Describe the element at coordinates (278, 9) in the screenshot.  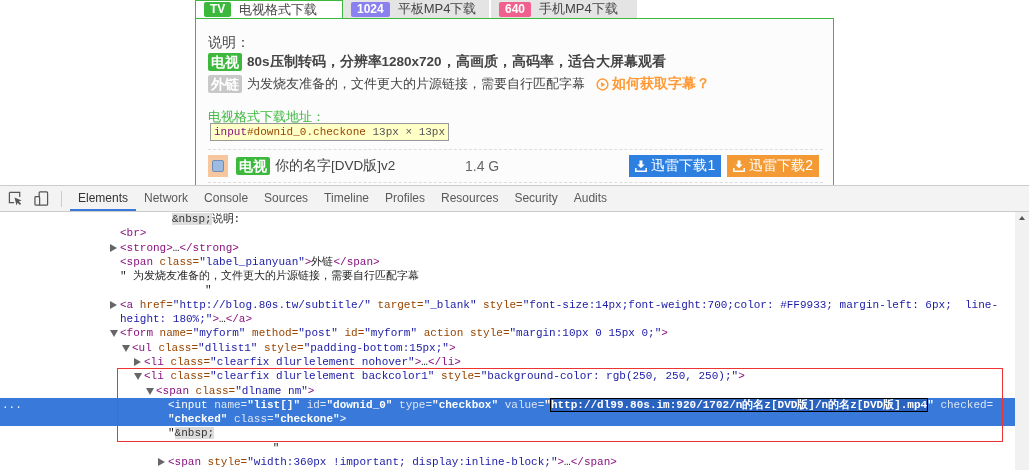
I see `tab-label: 电视格式下载` at that location.